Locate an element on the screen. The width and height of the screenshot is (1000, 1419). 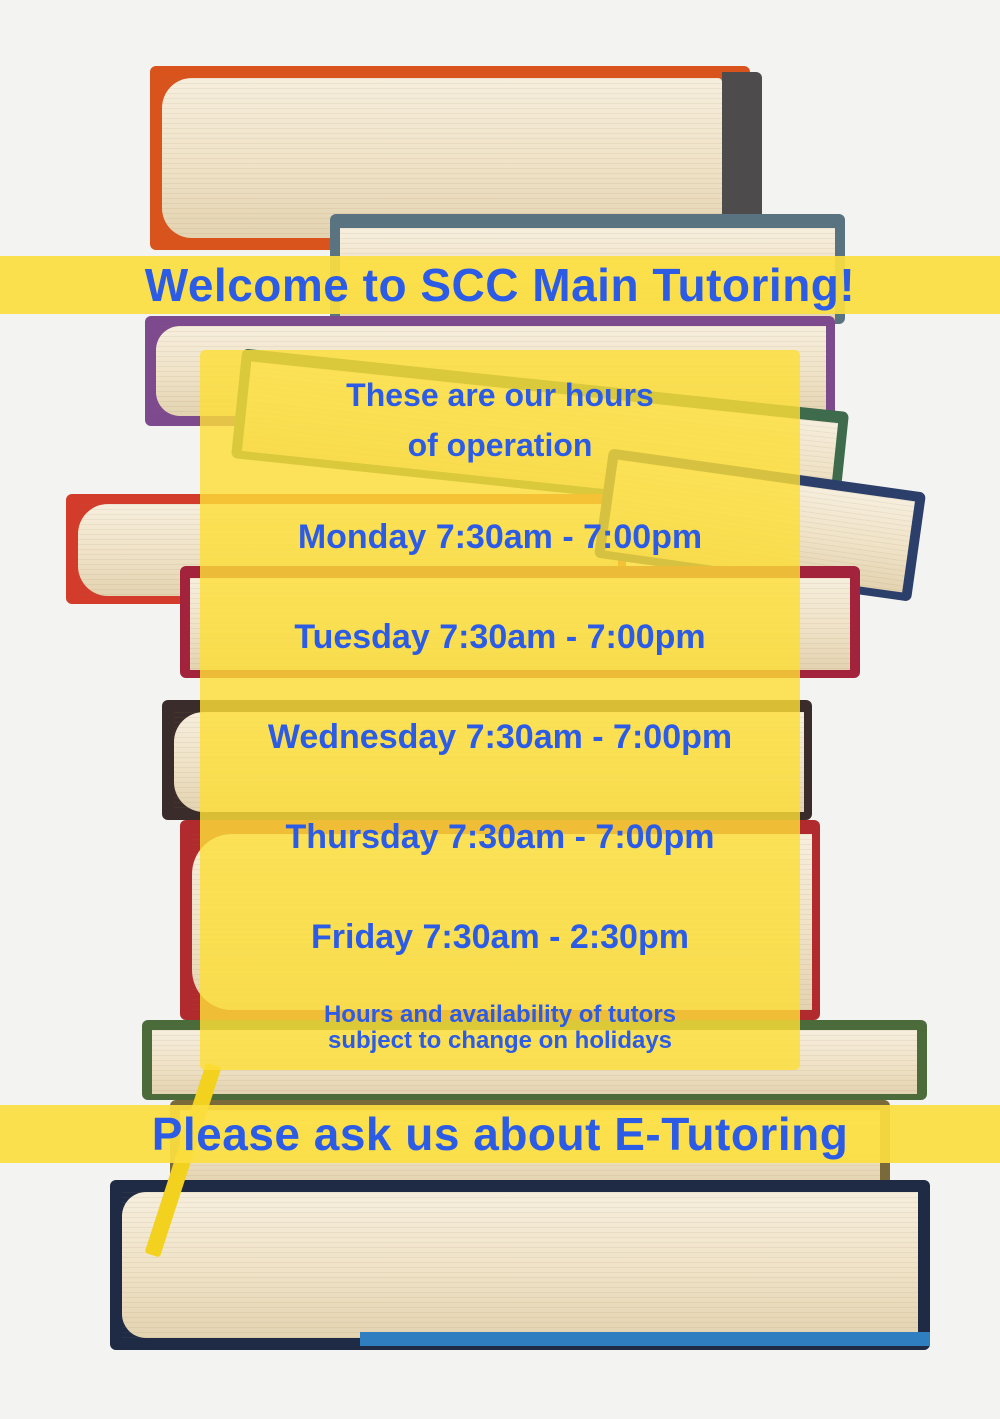
footer-banner: Please ask us about E-Tutoring is located at coordinates (500, 1134).